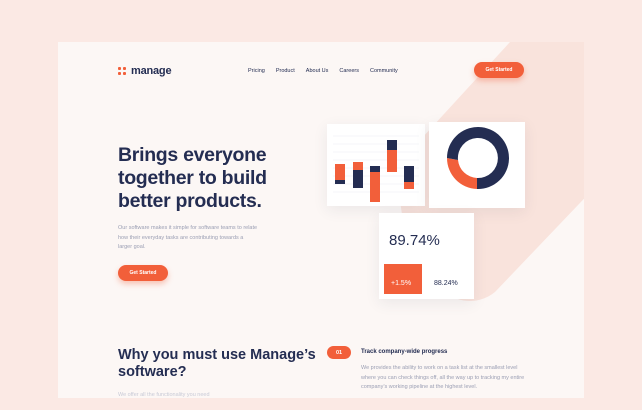  Describe the element at coordinates (426, 256) in the screenshot. I see `stats-card: 89.74% +1.5% 88.24%` at that location.